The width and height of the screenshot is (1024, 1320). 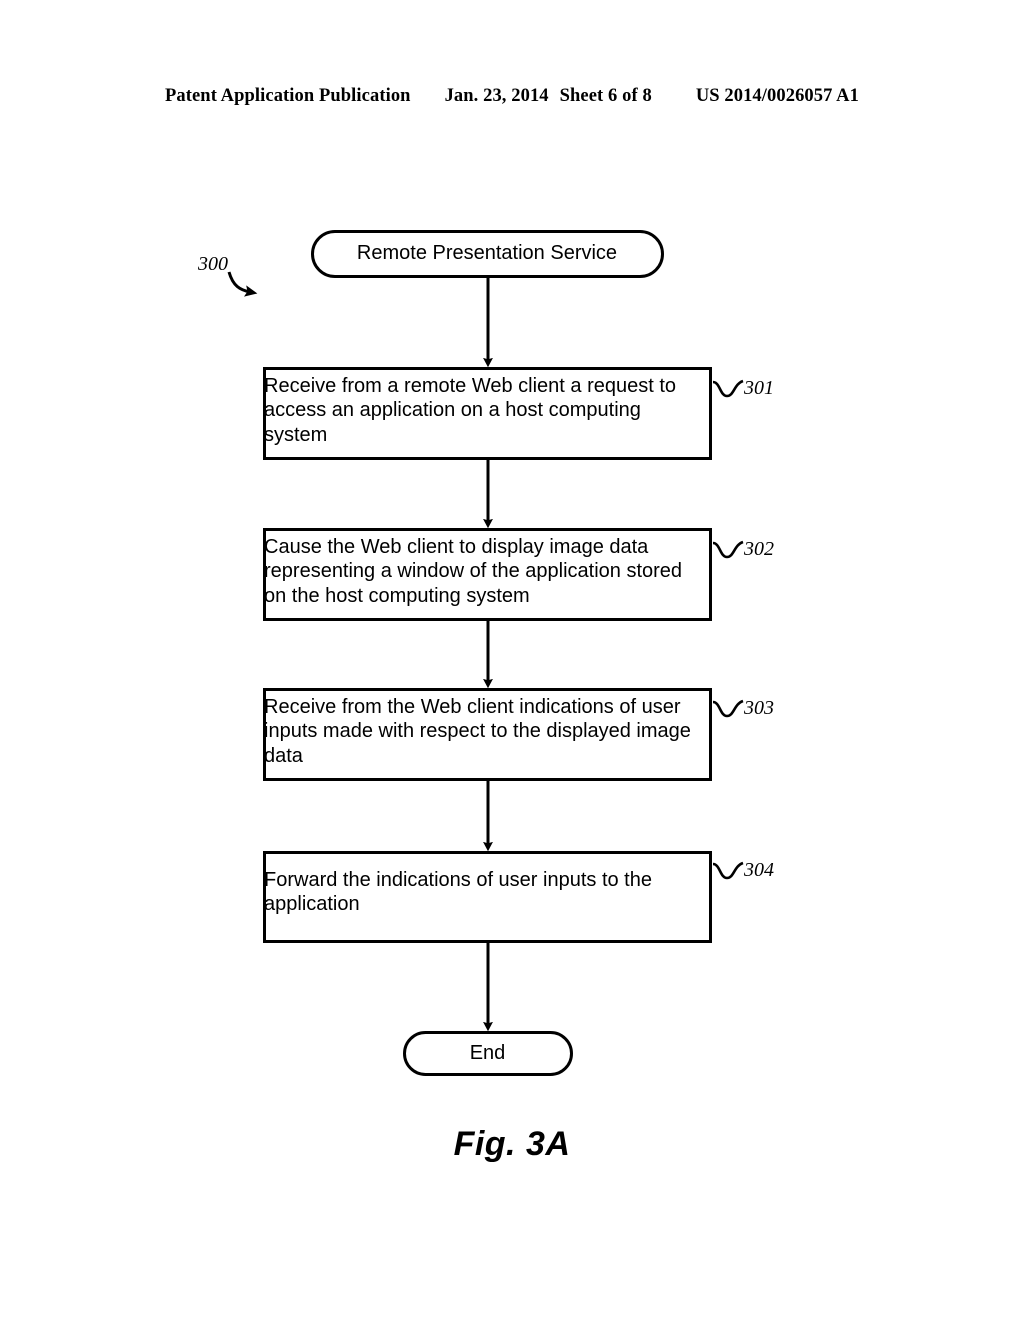 What do you see at coordinates (759, 549) in the screenshot?
I see `step-ref-302: 302` at bounding box center [759, 549].